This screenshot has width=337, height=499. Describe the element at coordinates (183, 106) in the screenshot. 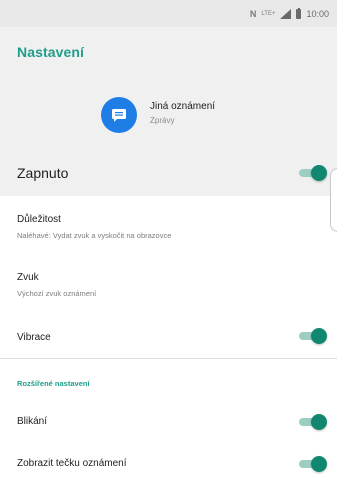

I see `channel-name: Jiná oznámení` at that location.